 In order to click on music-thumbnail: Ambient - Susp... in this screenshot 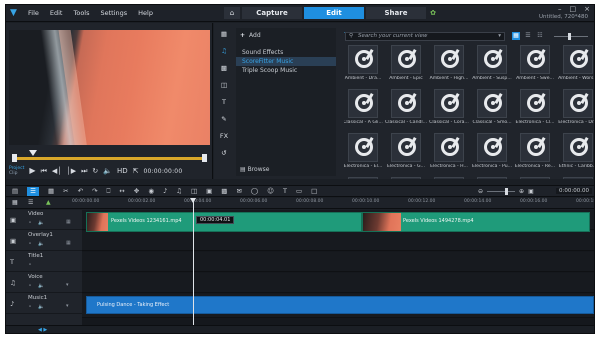, I will do `click(492, 65)`.